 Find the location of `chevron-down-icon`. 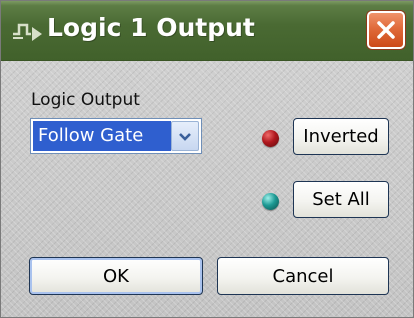

chevron-down-icon is located at coordinates (185, 137).